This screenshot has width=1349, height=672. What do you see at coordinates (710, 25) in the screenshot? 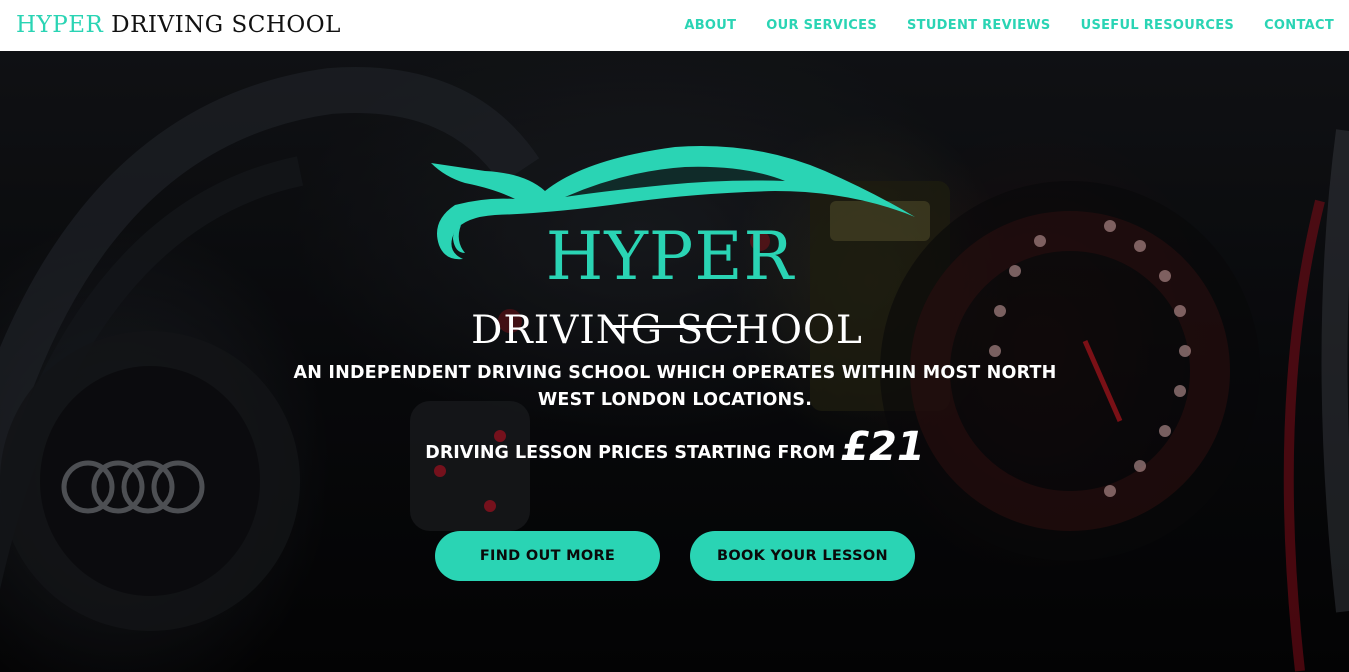
I see `nav-about: ABOUT` at bounding box center [710, 25].